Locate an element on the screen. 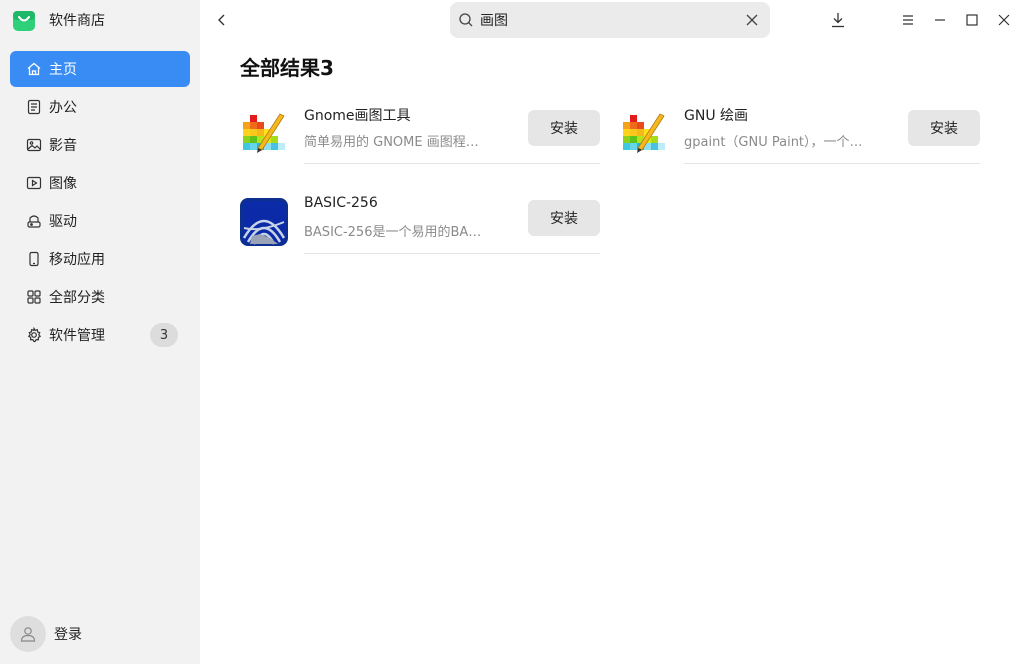 This screenshot has width=1024, height=664. sidebar-item-driver: 驱动 is located at coordinates (100, 221).